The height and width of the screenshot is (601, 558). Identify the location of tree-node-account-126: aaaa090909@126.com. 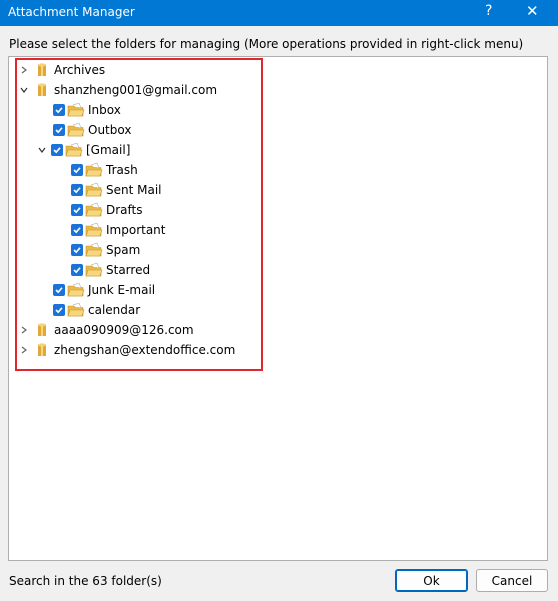
(106, 330).